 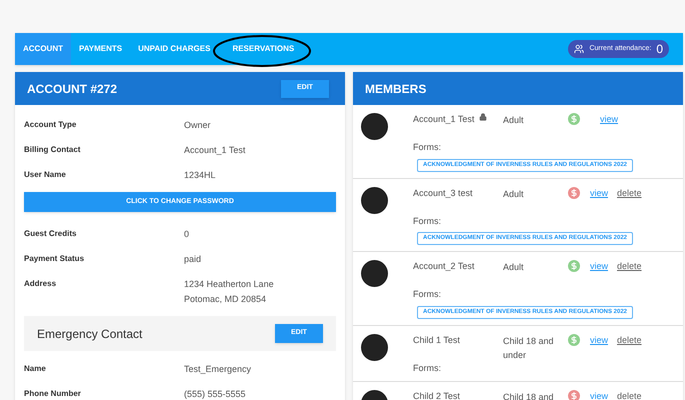 What do you see at coordinates (100, 49) in the screenshot?
I see `nav-tab: PAYMENTS` at bounding box center [100, 49].